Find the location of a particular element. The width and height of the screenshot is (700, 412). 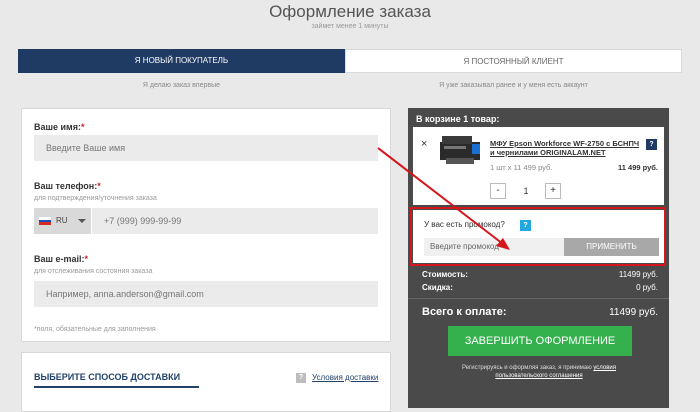

cost-label: Стоимость: is located at coordinates (445, 274).